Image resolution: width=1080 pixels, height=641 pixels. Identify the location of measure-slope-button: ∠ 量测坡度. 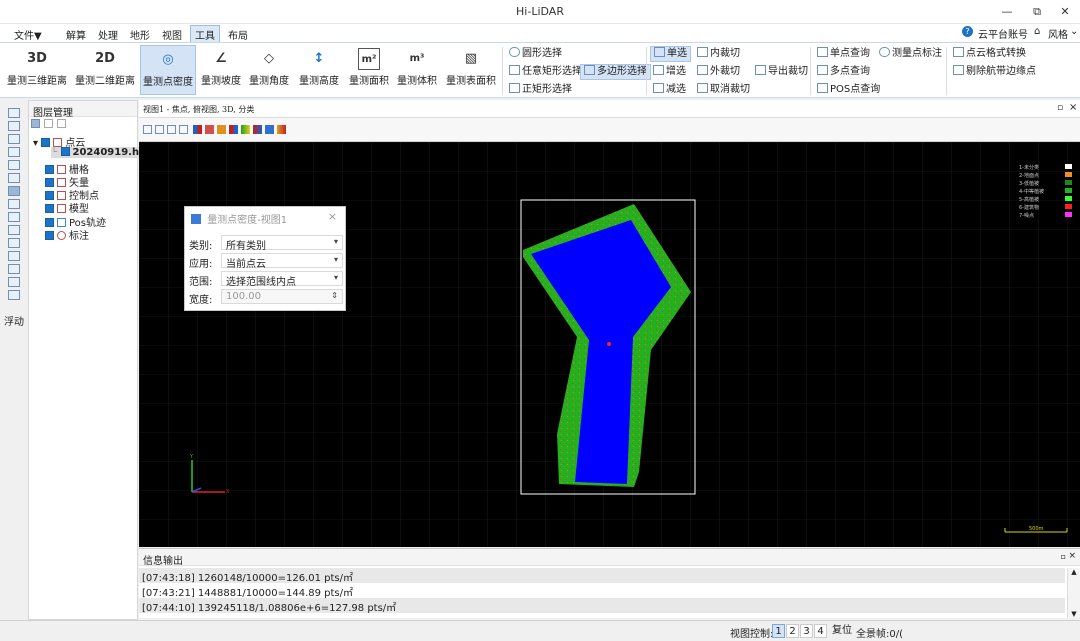
(221, 70).